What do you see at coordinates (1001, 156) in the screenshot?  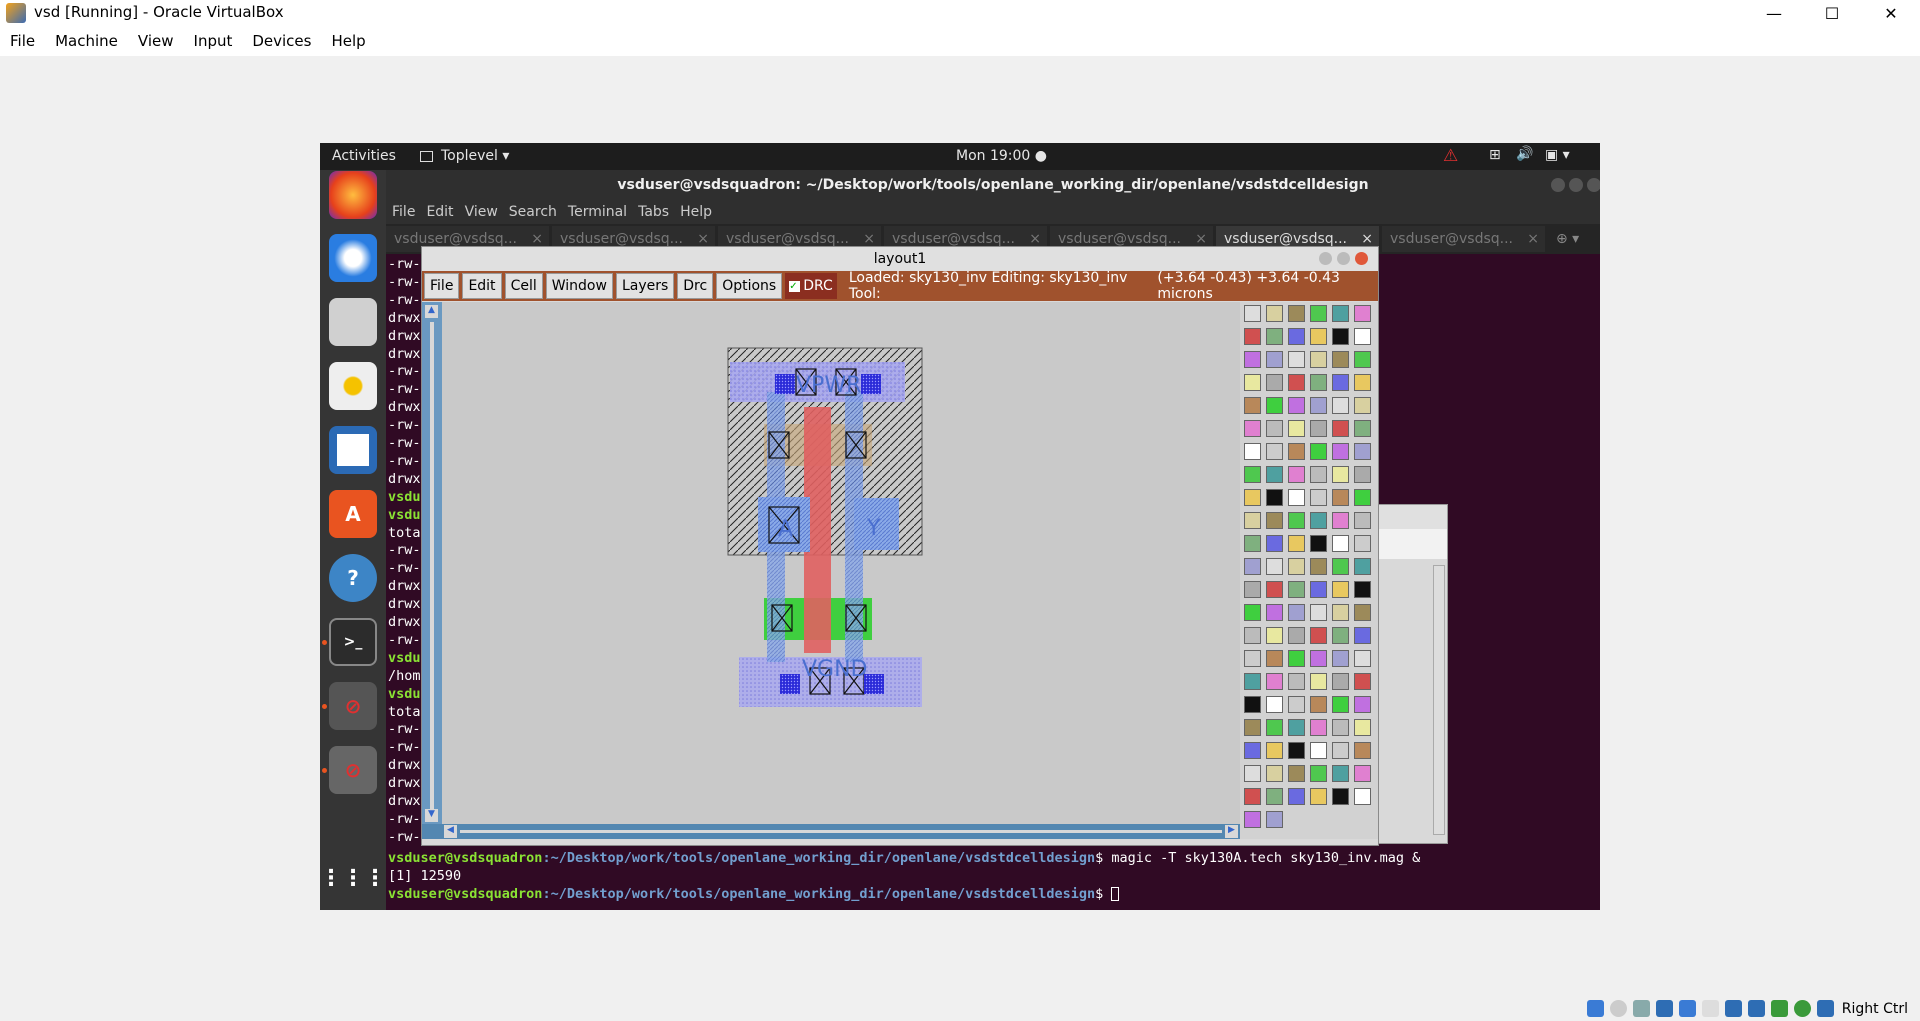 I see `clock: Mon 19:00 ●` at bounding box center [1001, 156].